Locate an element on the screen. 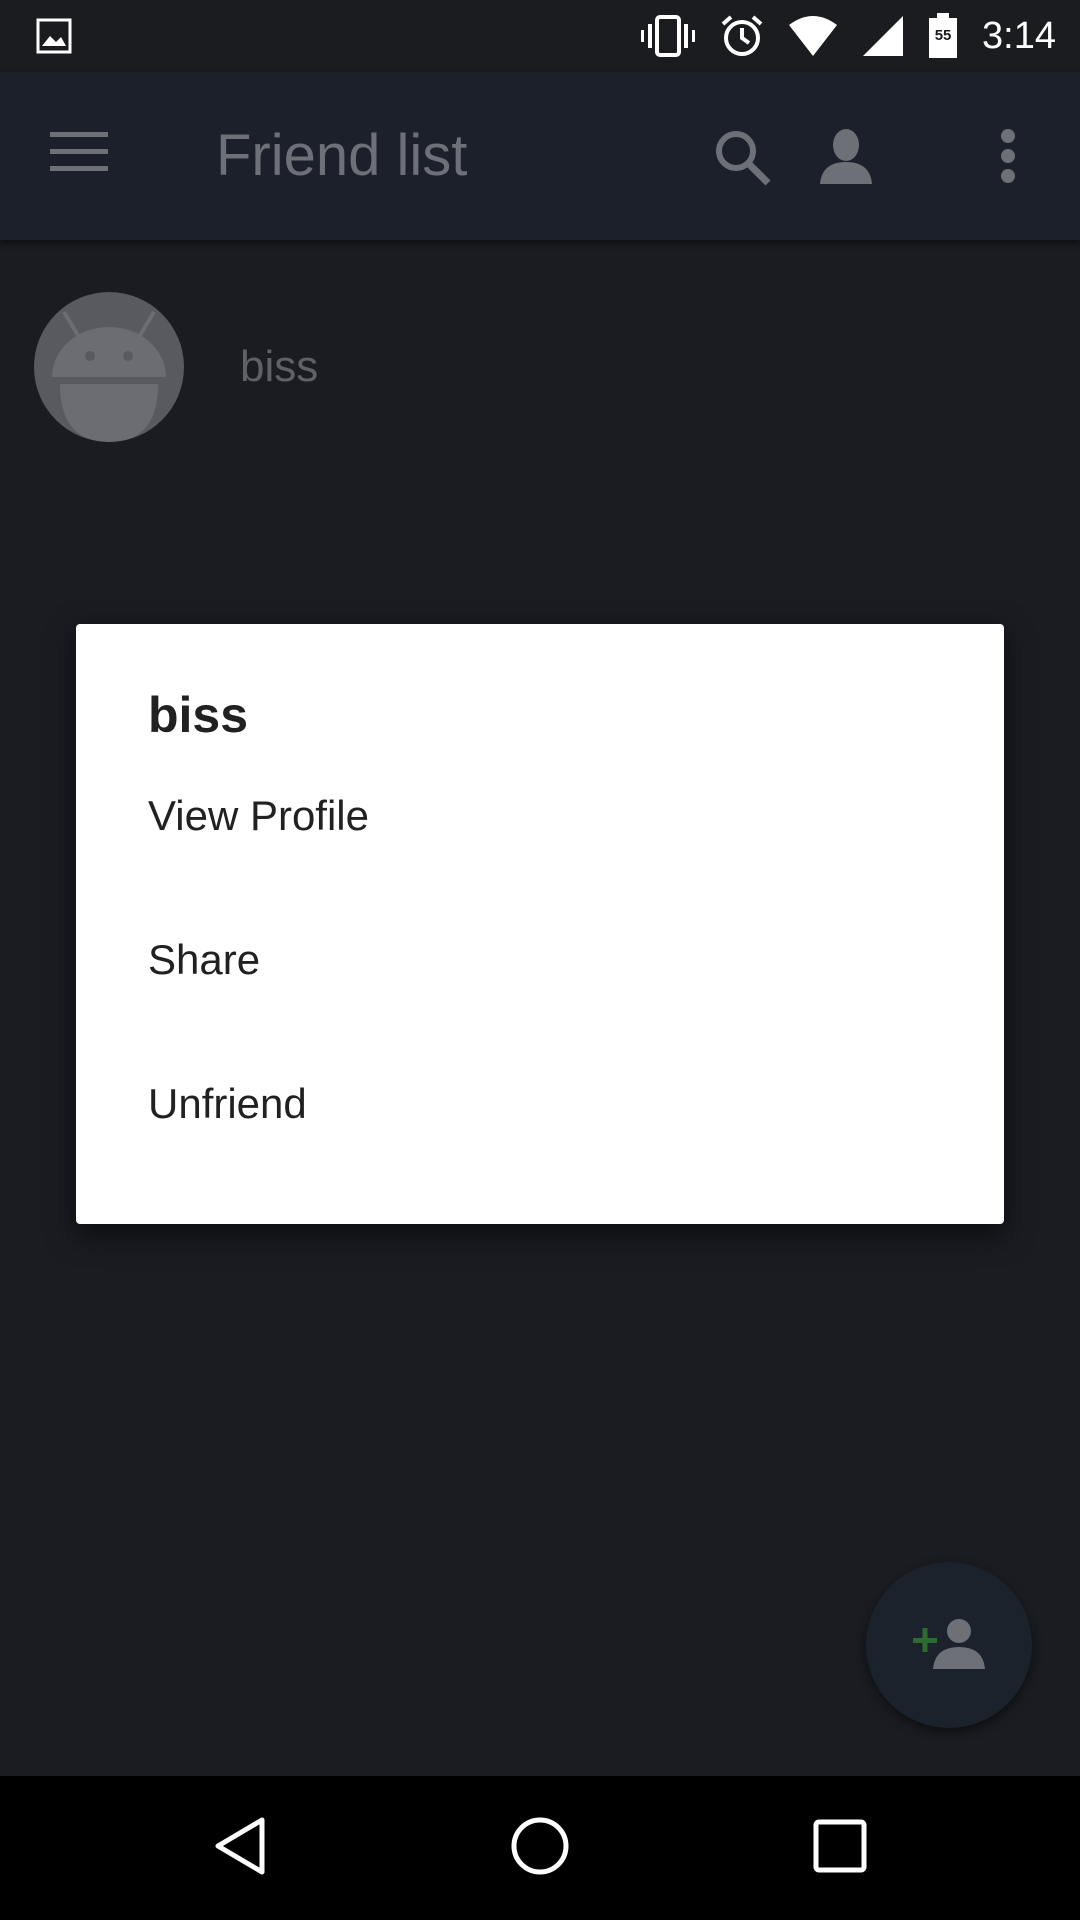  more-vert-icon is located at coordinates (1008, 158).